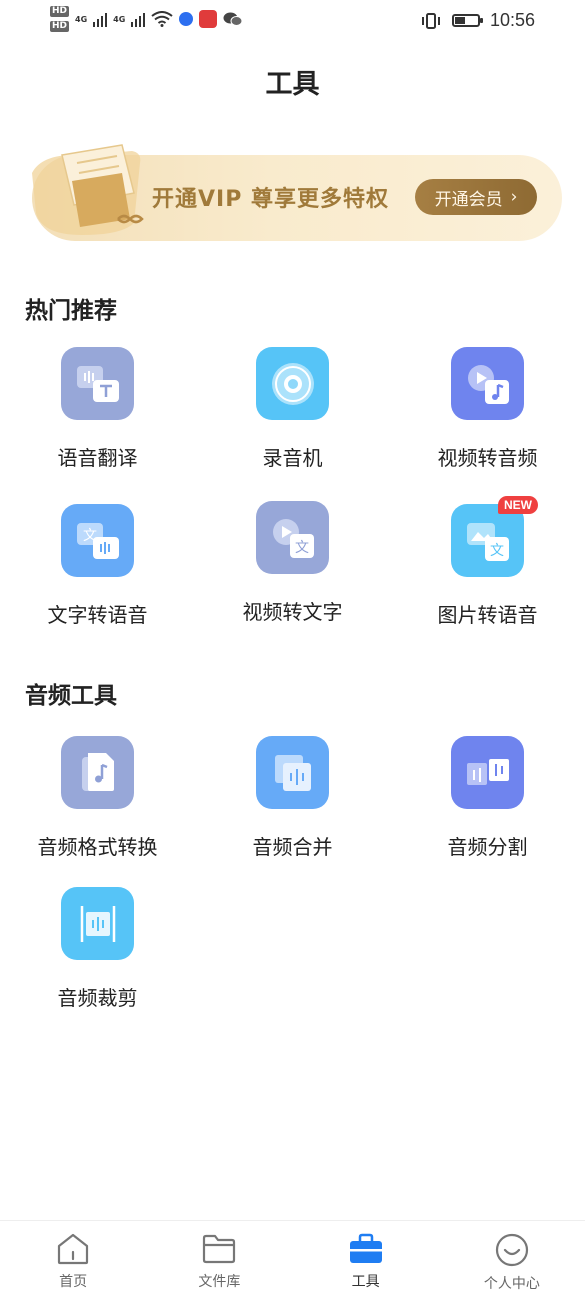 The image size is (585, 1301). What do you see at coordinates (511, 1250) in the screenshot?
I see `profile-icon` at bounding box center [511, 1250].